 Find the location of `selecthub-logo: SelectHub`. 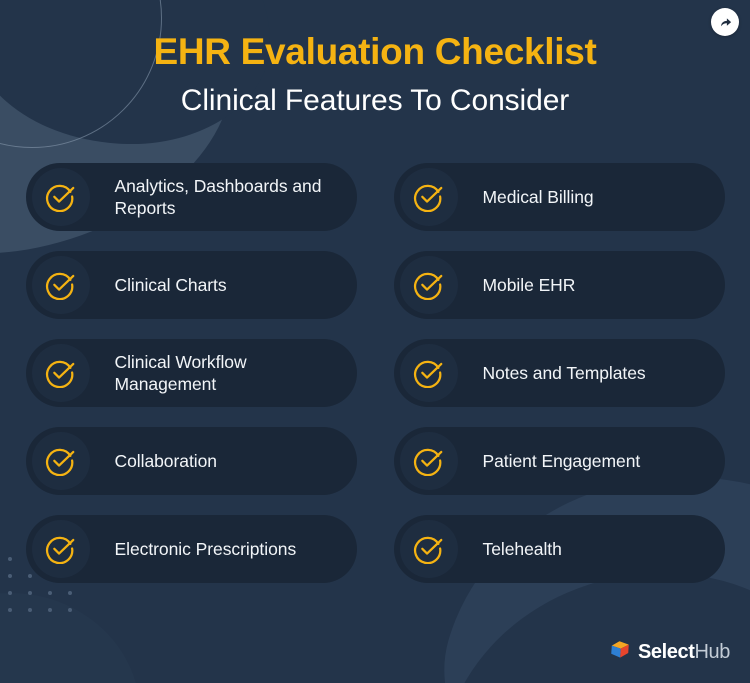

selecthub-logo: SelectHub is located at coordinates (669, 652).